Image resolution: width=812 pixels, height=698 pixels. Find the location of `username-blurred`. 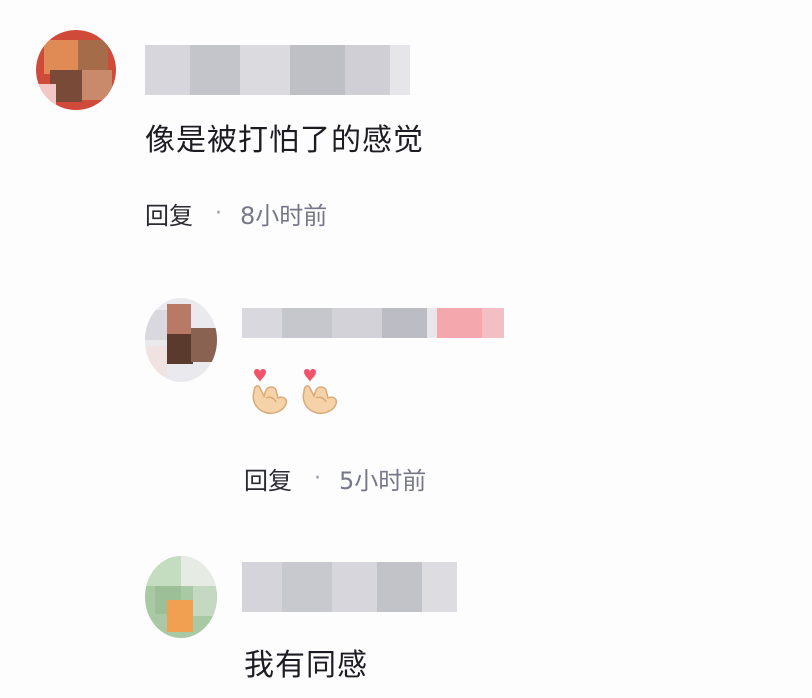

username-blurred is located at coordinates (349, 587).